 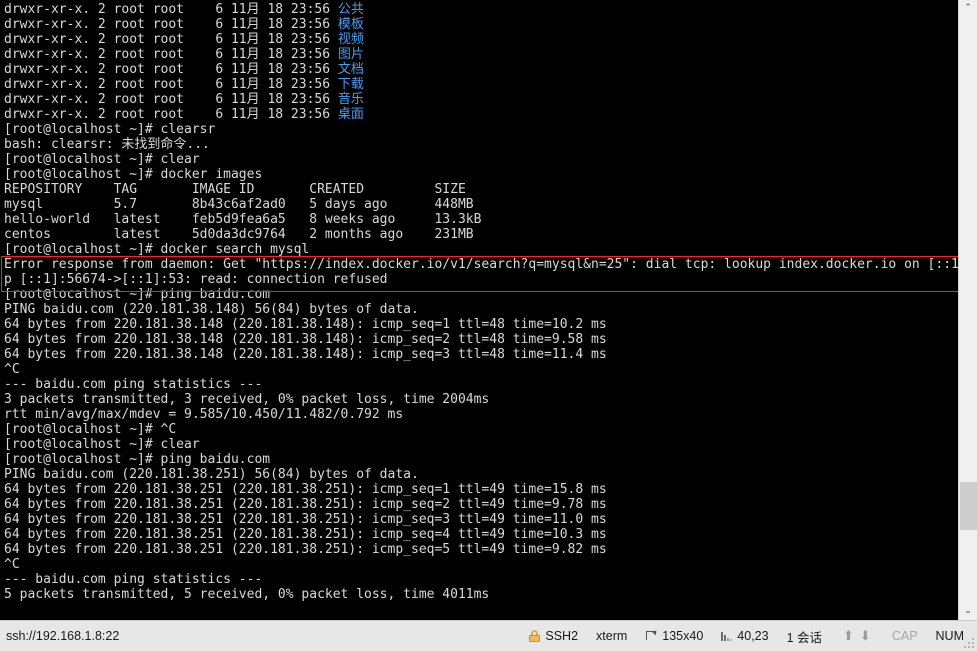 I want to click on terminal-line-text: [root@localhost ~]# clearsr, so click(x=110, y=129).